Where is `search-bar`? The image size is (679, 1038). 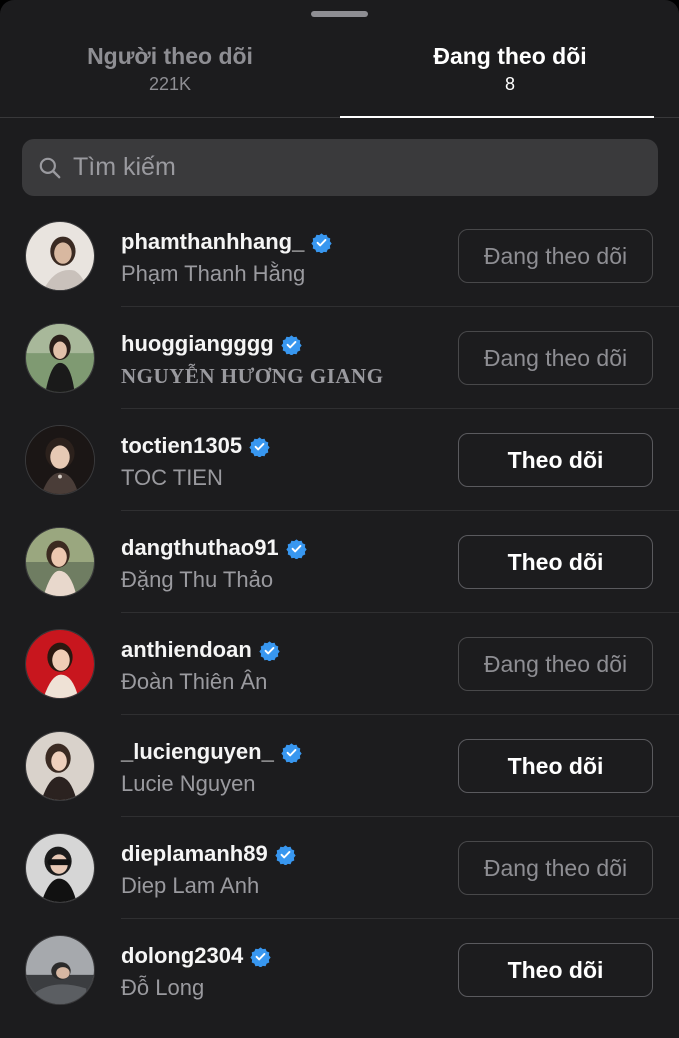 search-bar is located at coordinates (340, 167).